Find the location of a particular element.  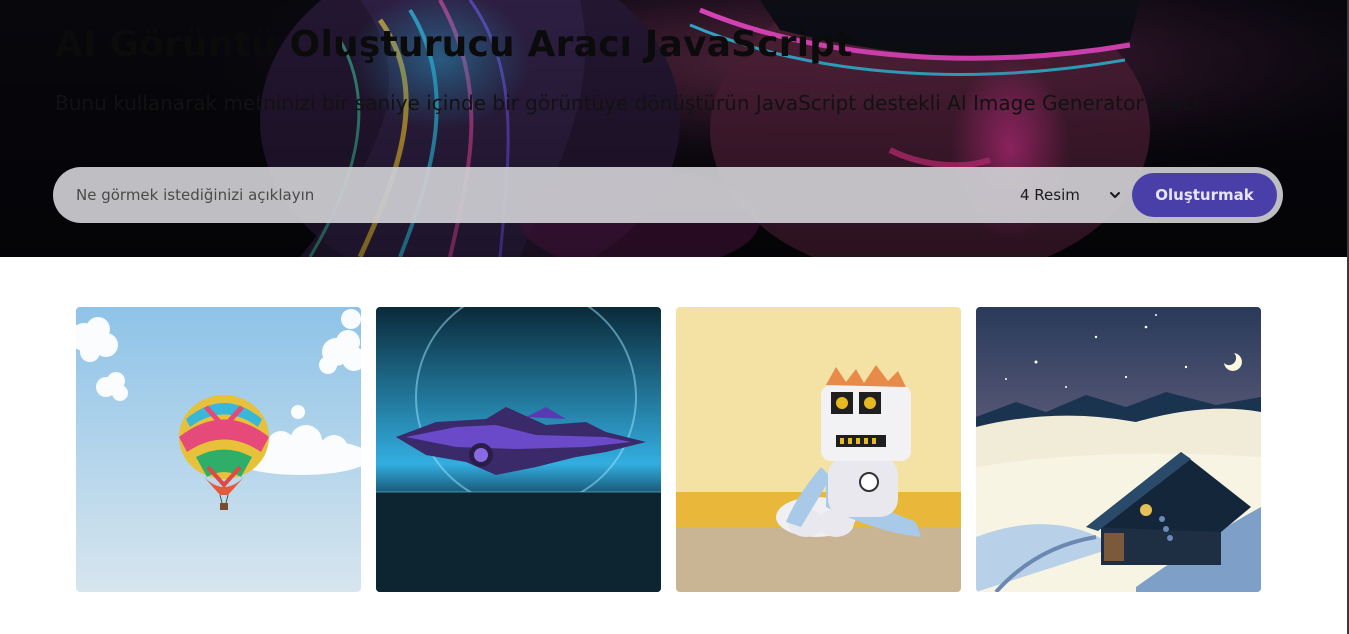

snowy-cabin-image is located at coordinates (1118, 449).